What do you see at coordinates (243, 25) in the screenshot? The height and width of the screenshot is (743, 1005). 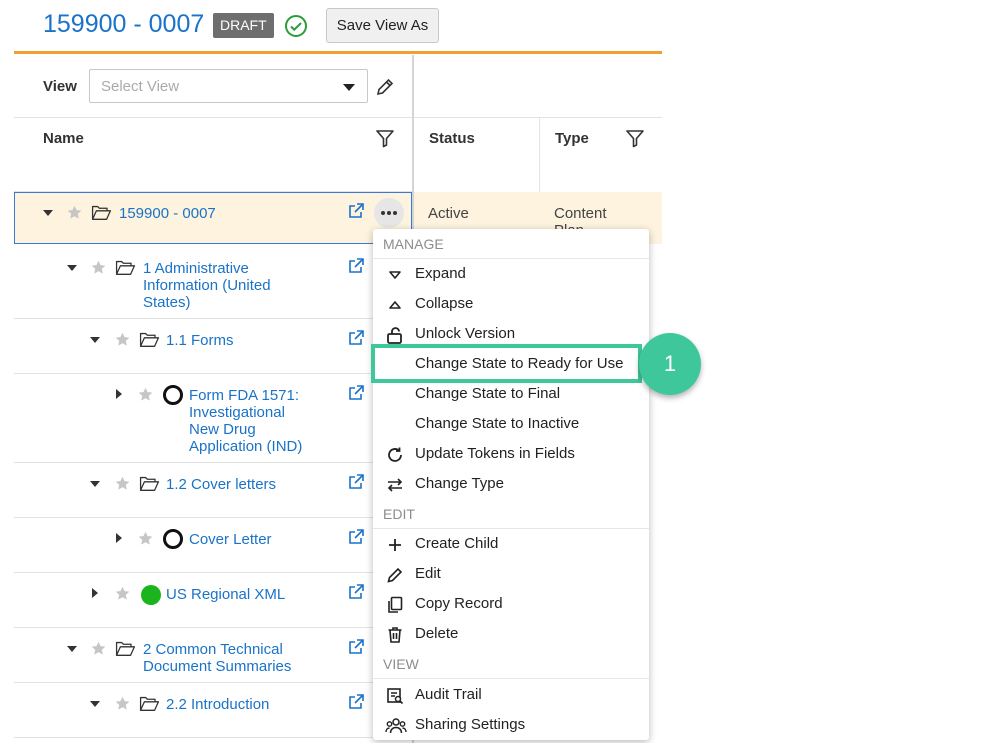 I see `draft-badge: DRAFT` at bounding box center [243, 25].